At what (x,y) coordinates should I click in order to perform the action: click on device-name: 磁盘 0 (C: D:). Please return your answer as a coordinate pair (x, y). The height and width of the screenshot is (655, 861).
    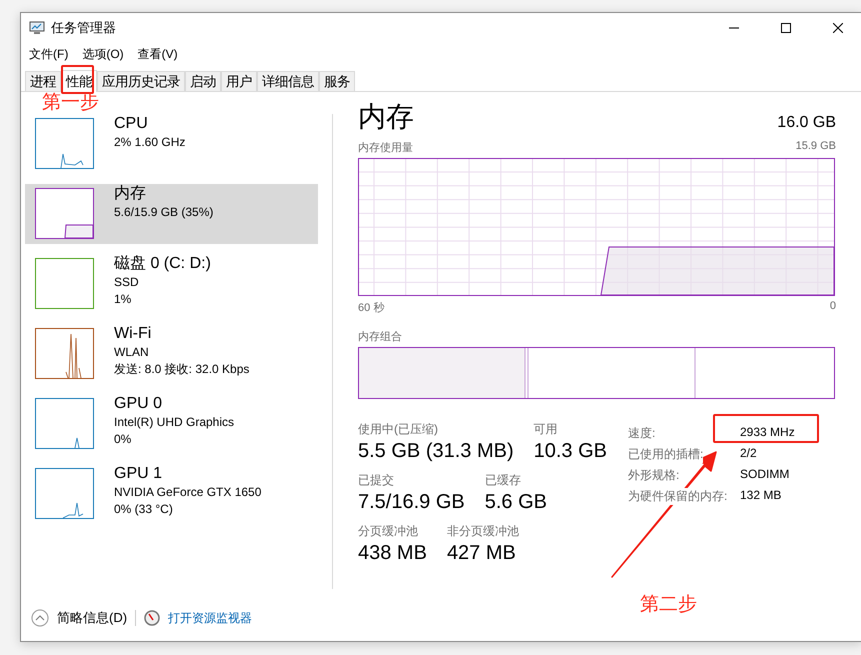
    Looking at the image, I should click on (162, 263).